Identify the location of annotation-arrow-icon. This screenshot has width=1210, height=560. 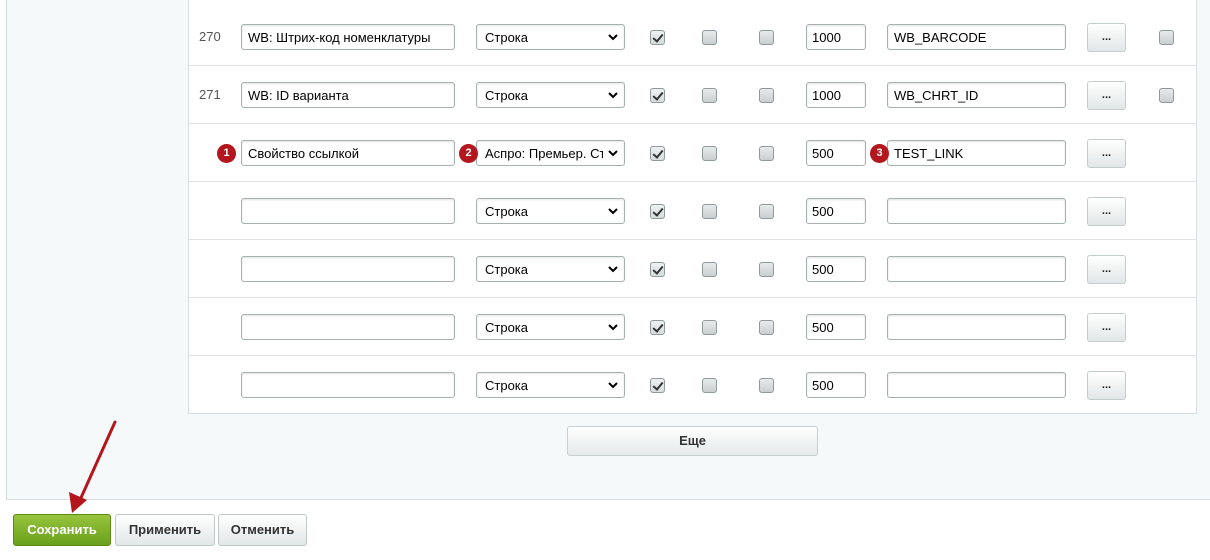
(93, 466).